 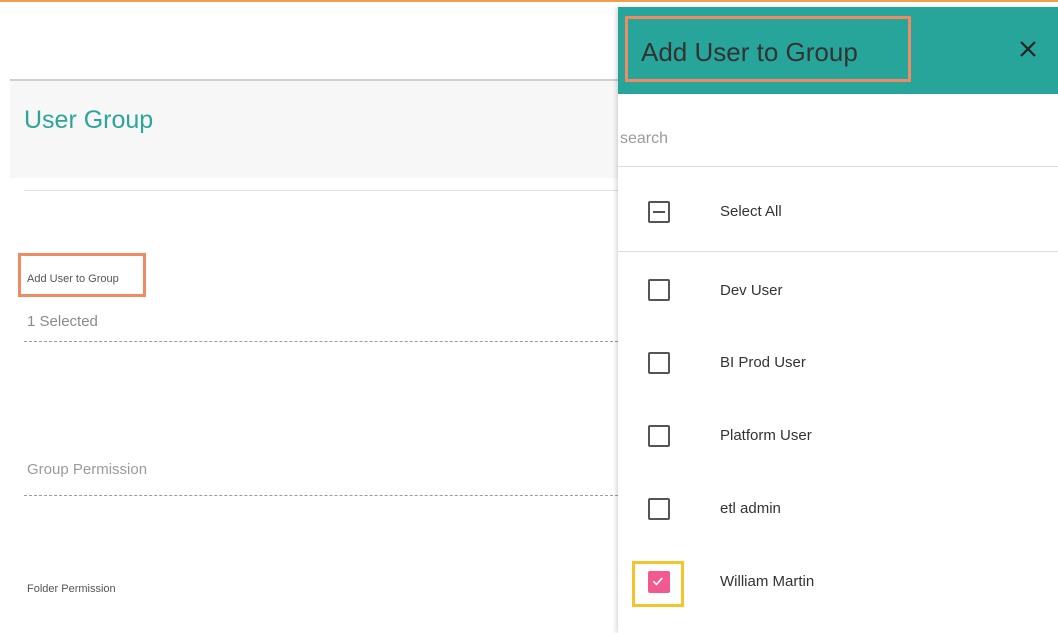 I want to click on group-permission-field: Group Permission, so click(x=87, y=469).